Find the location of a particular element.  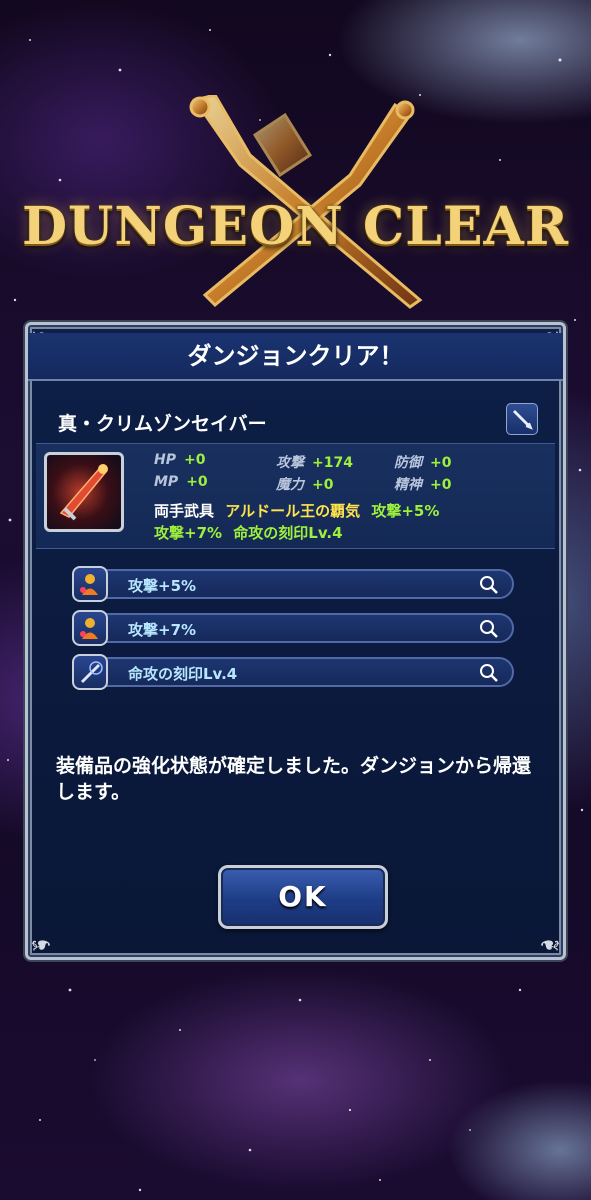

result-message: 装備品の強化状態が確定しました。ダンジョンから帰還します。 is located at coordinates (294, 779).